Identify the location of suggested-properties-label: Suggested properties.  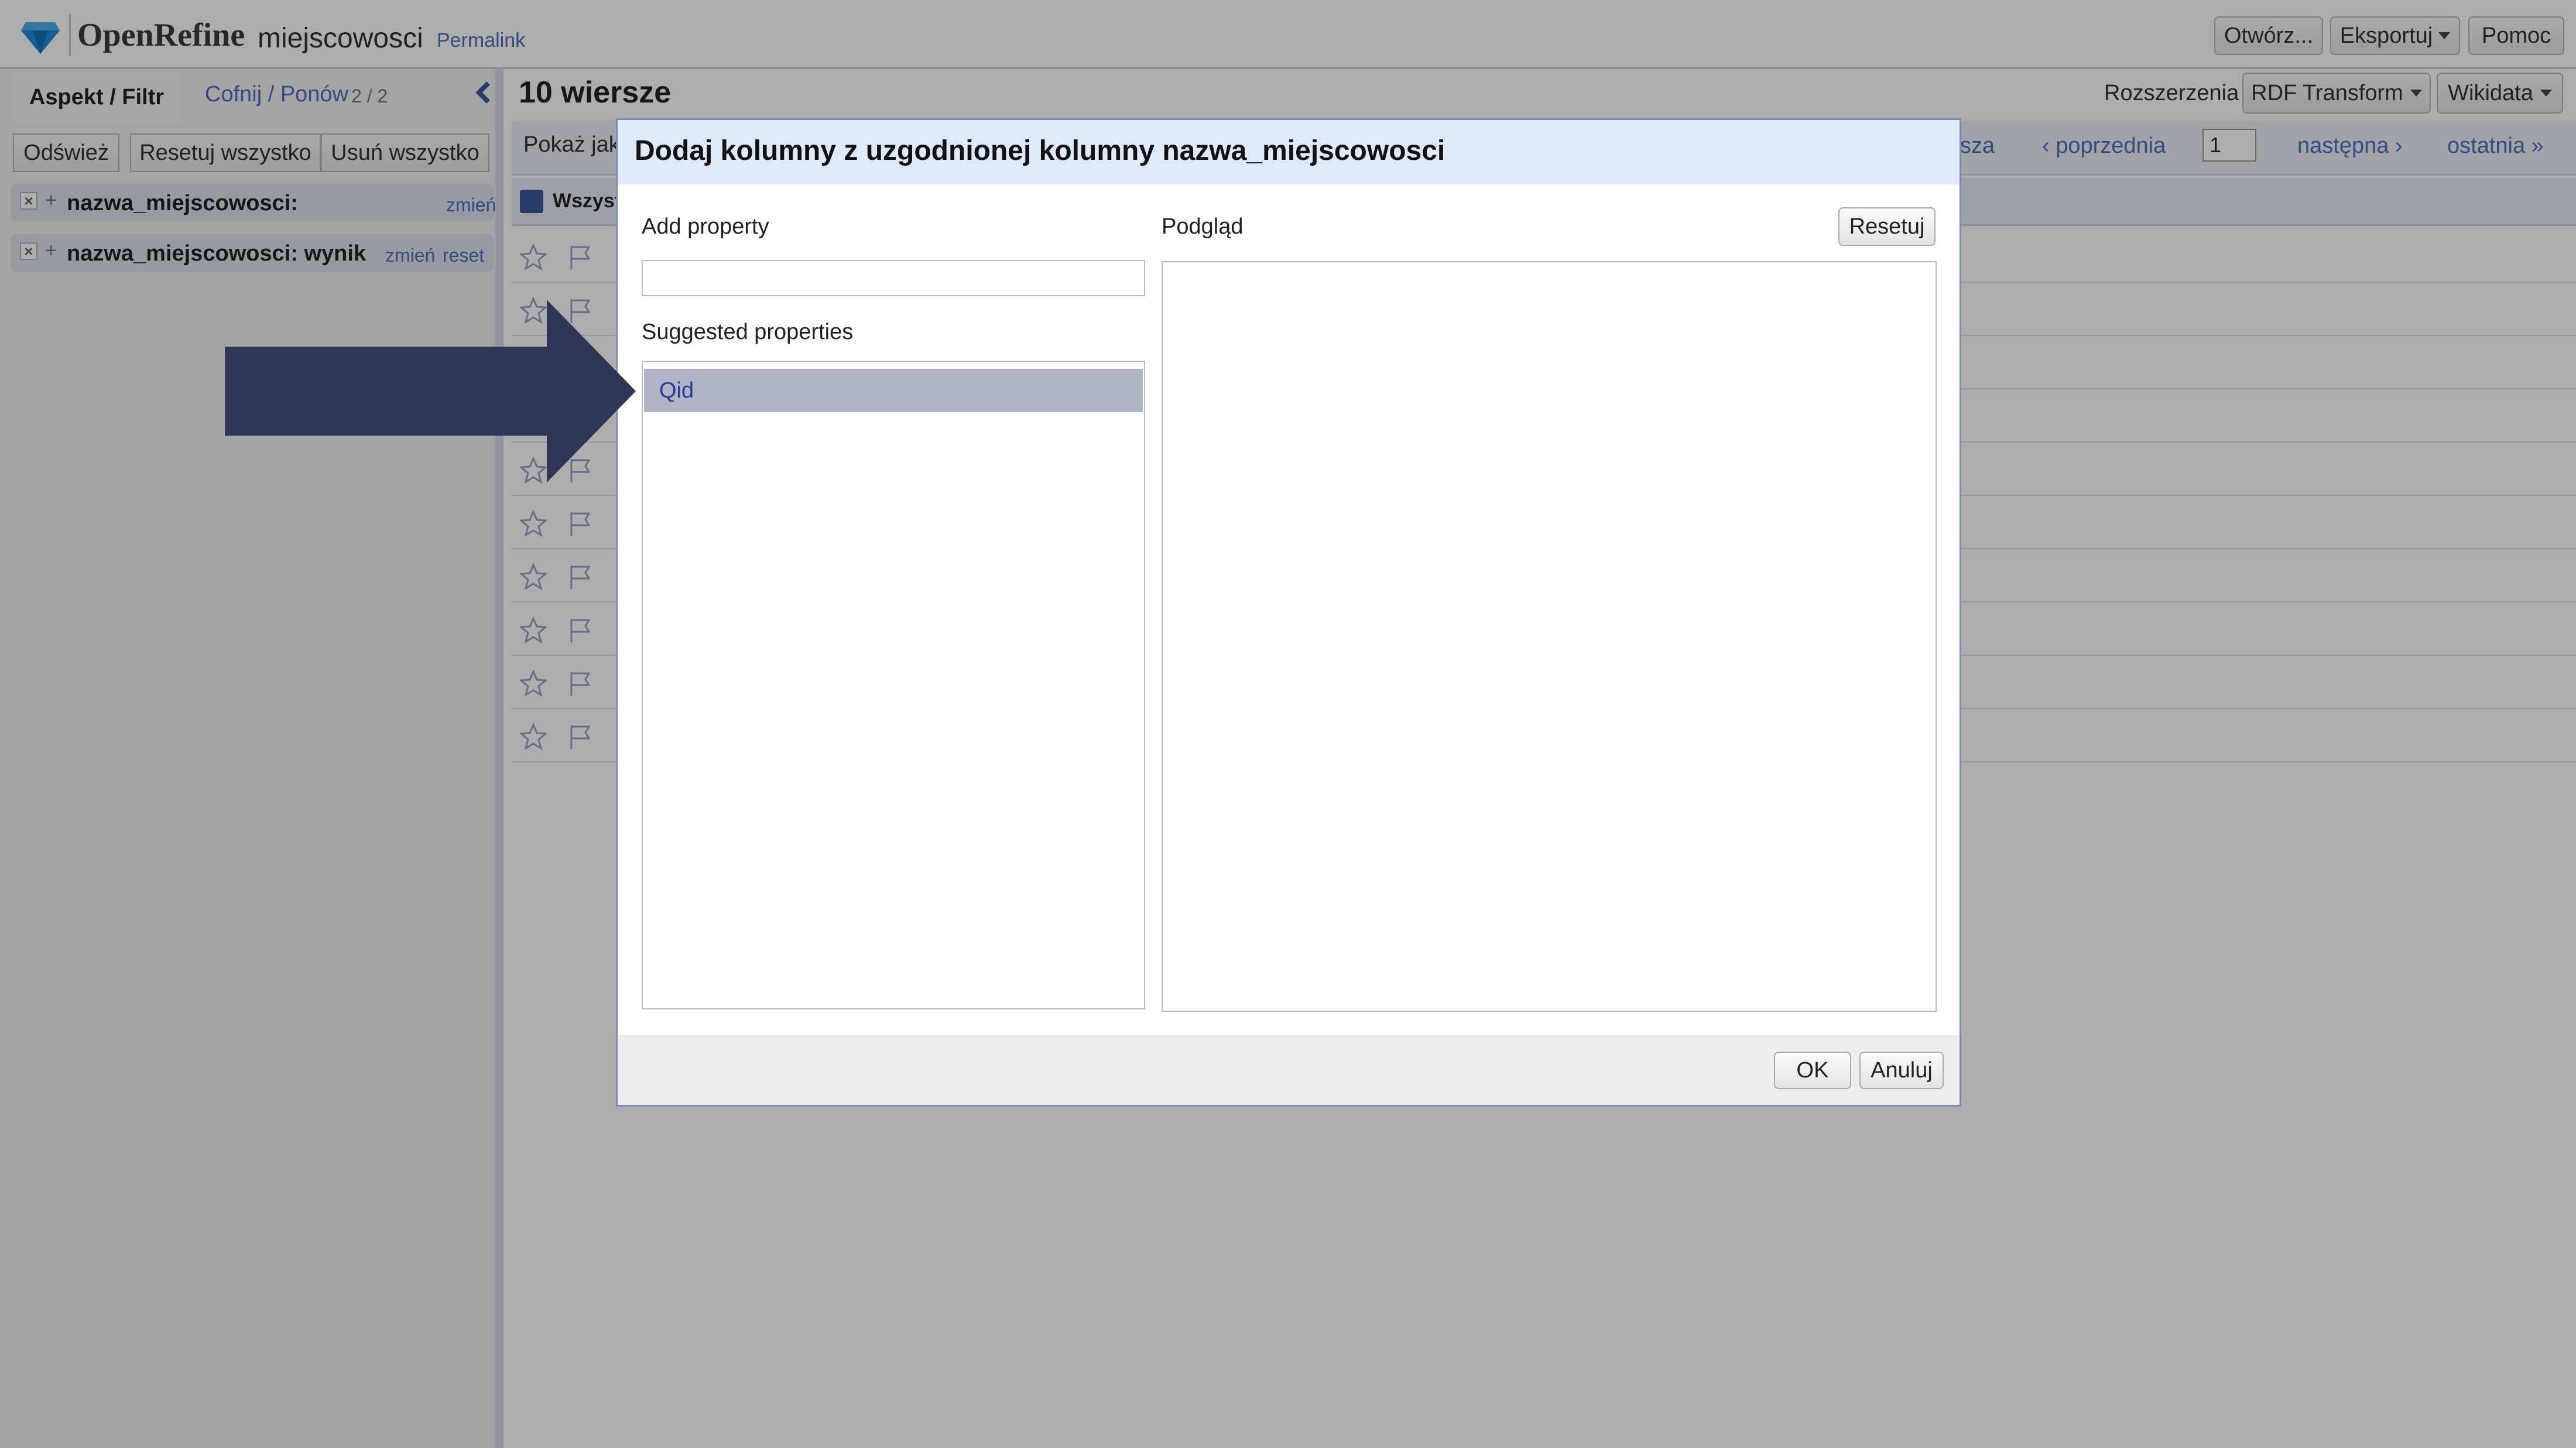
(748, 332).